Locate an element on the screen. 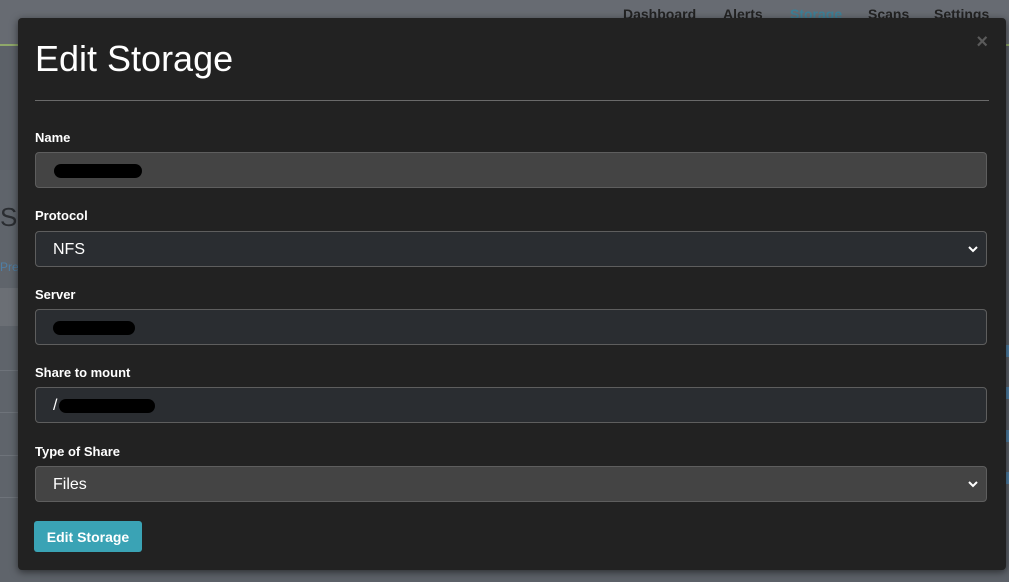  share-value: / is located at coordinates (55, 405).